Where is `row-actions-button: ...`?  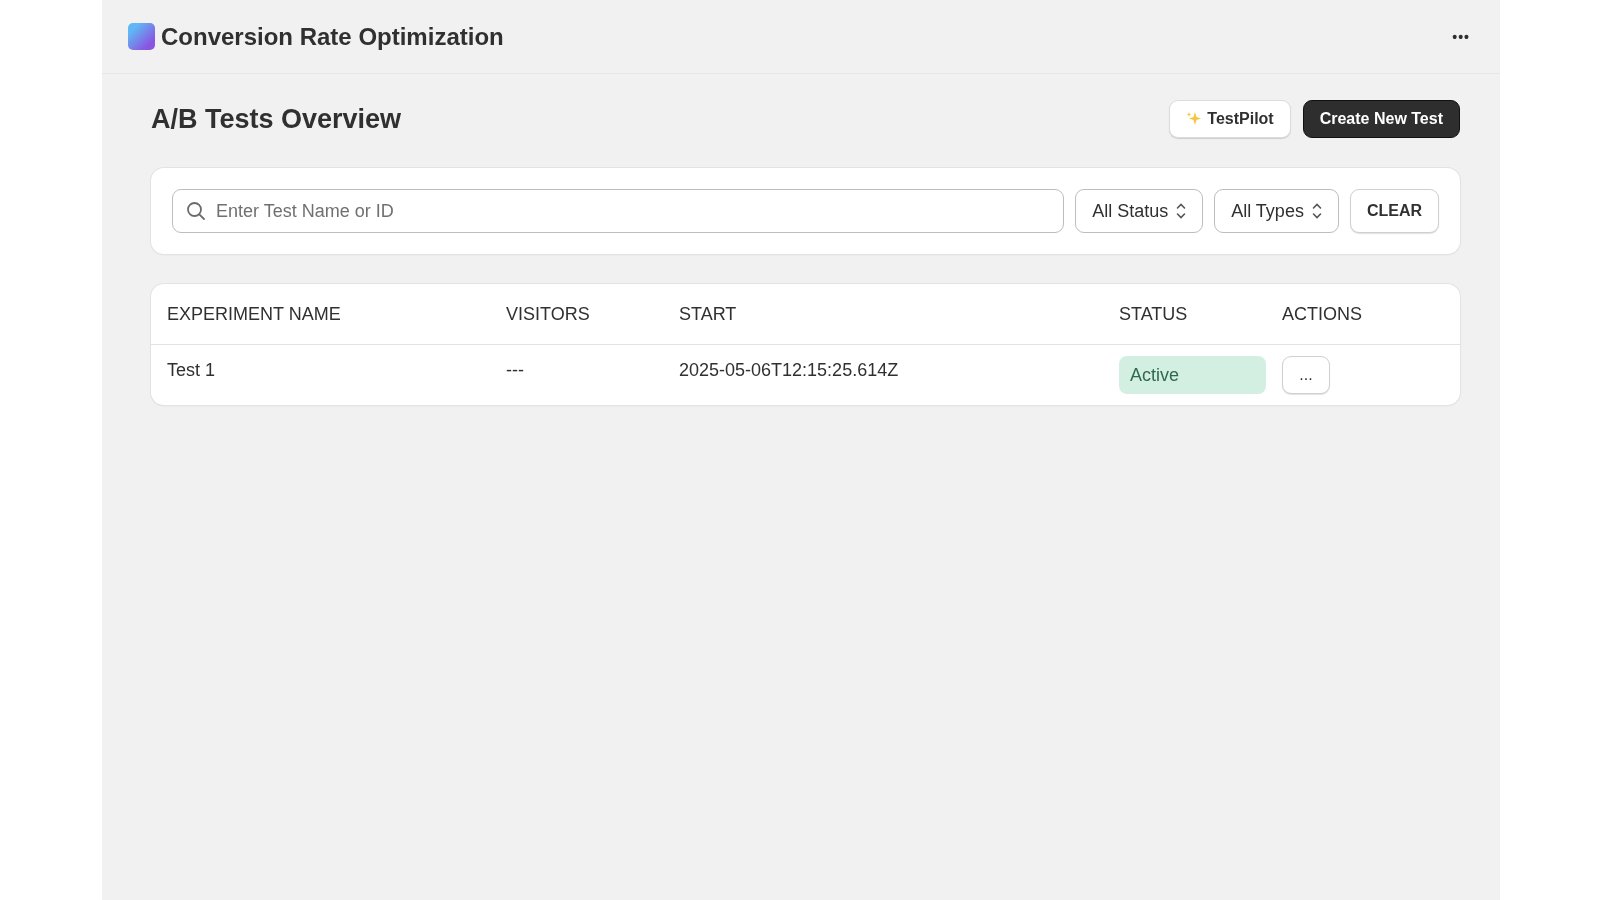
row-actions-button: ... is located at coordinates (1306, 375).